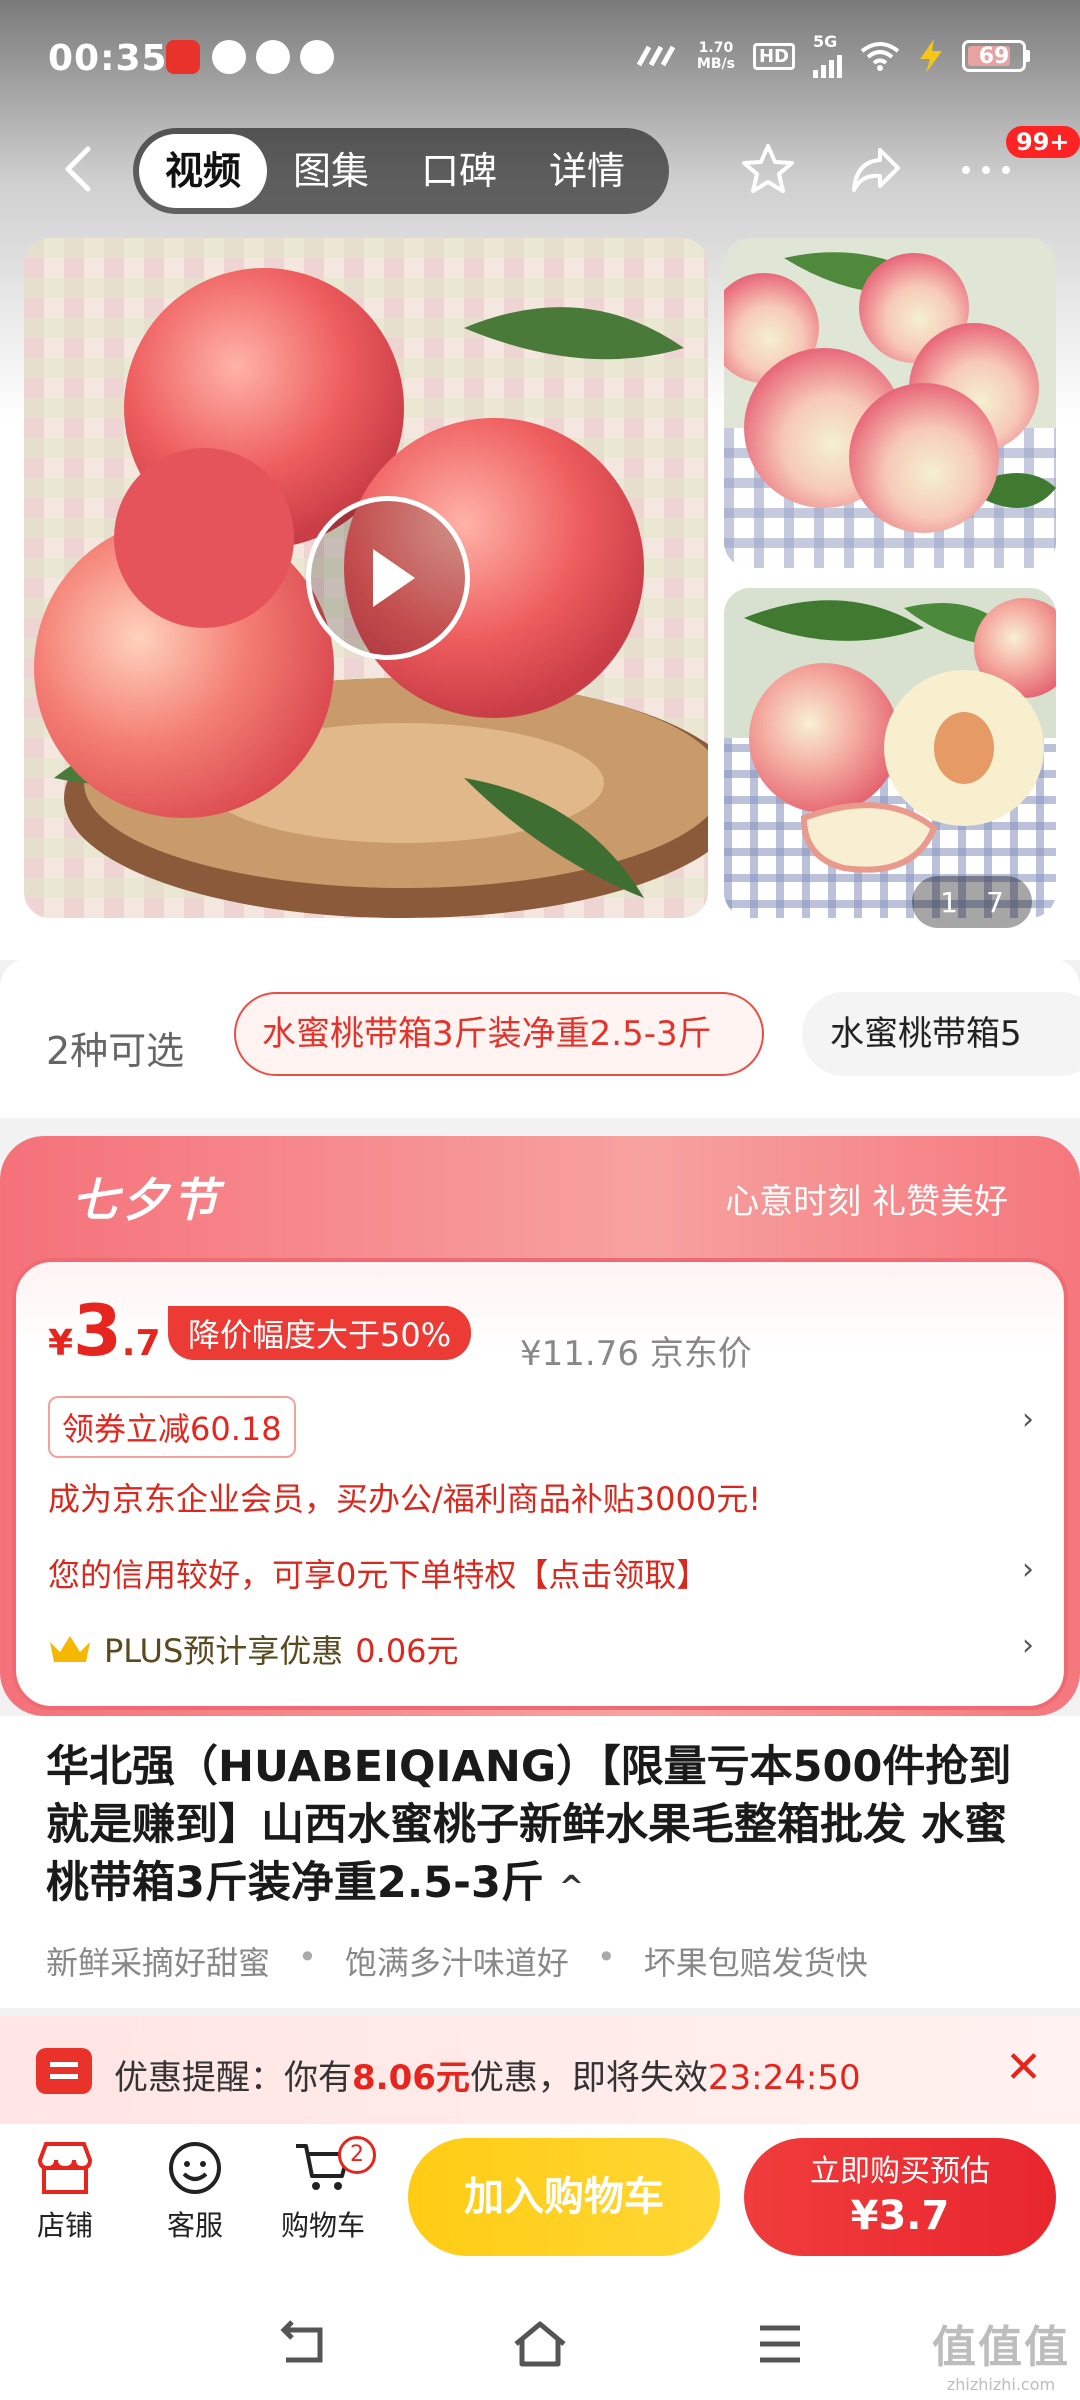  I want to click on festival-slogan: 心意时刻 礼赞美好, so click(866, 1202).